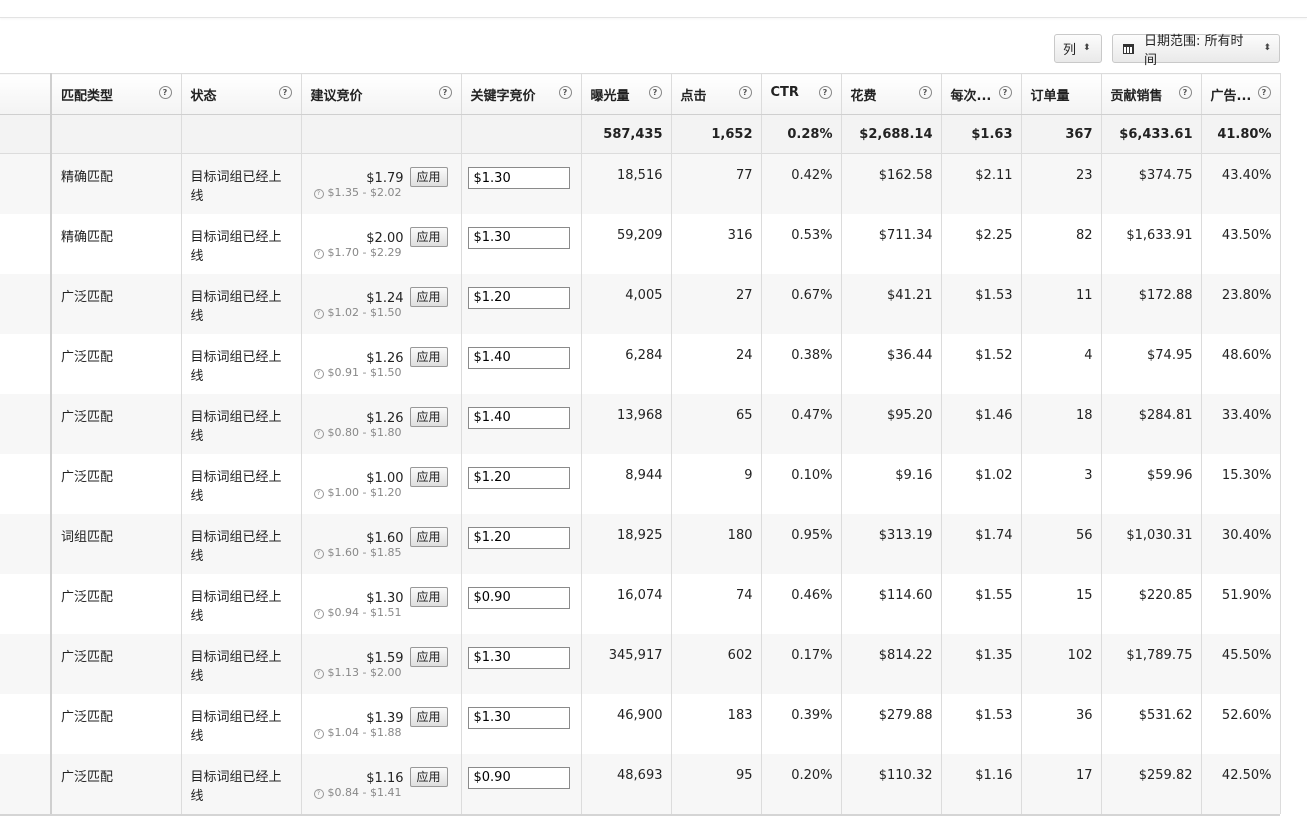  Describe the element at coordinates (1061, 363) in the screenshot. I see `orders-cell: 4` at that location.